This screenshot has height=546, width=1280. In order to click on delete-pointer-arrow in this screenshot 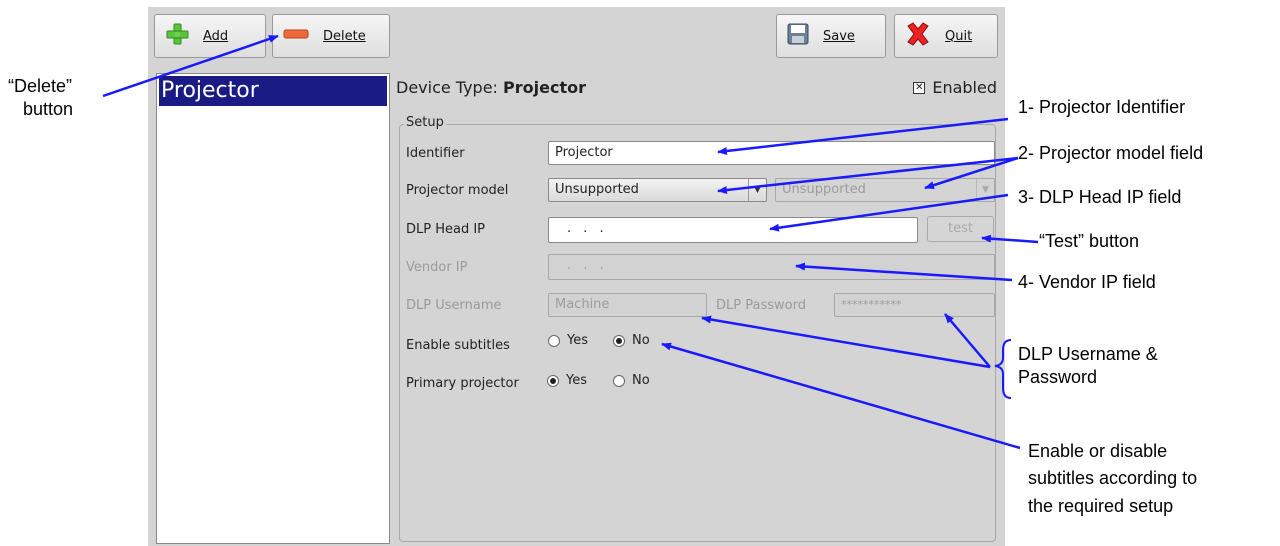, I will do `click(190, 66)`.